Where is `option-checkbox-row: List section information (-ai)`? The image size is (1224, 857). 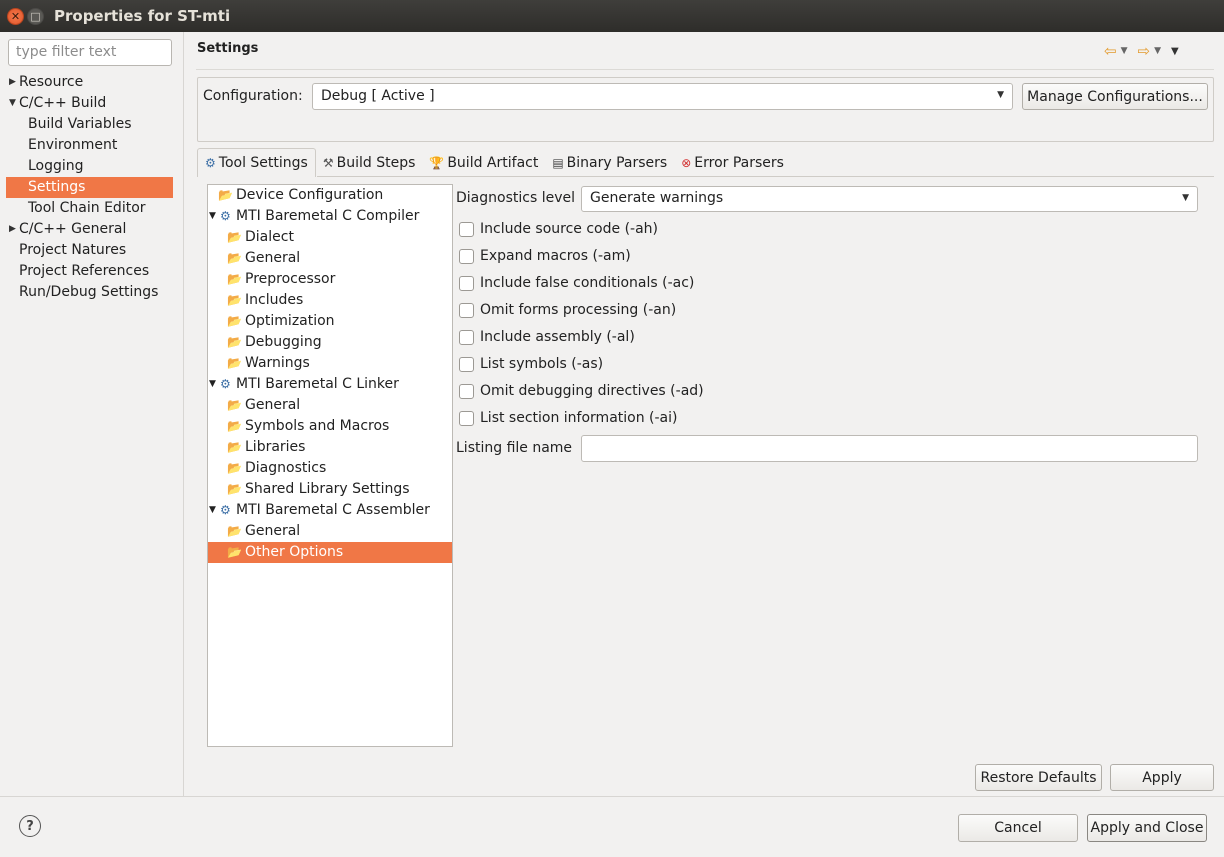 option-checkbox-row: List section information (-ai) is located at coordinates (568, 418).